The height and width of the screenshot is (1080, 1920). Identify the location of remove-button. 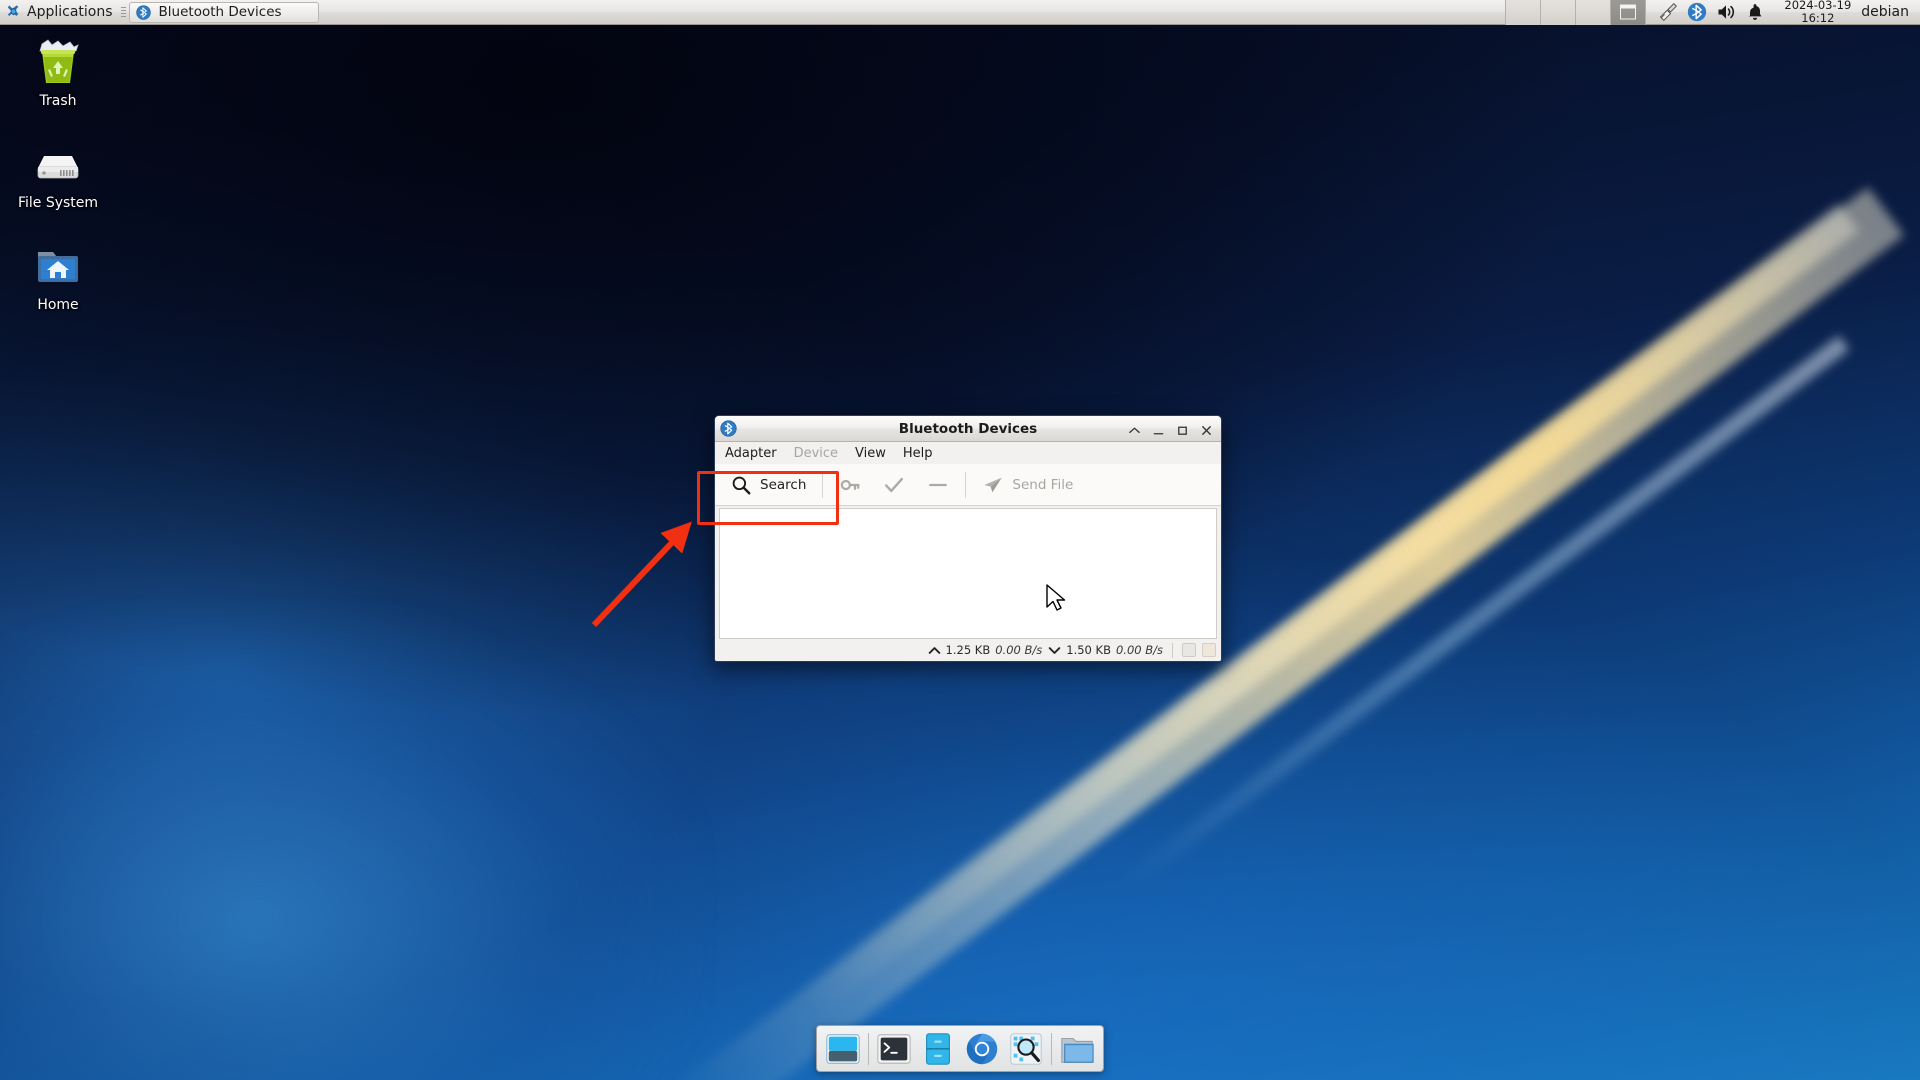
(938, 485).